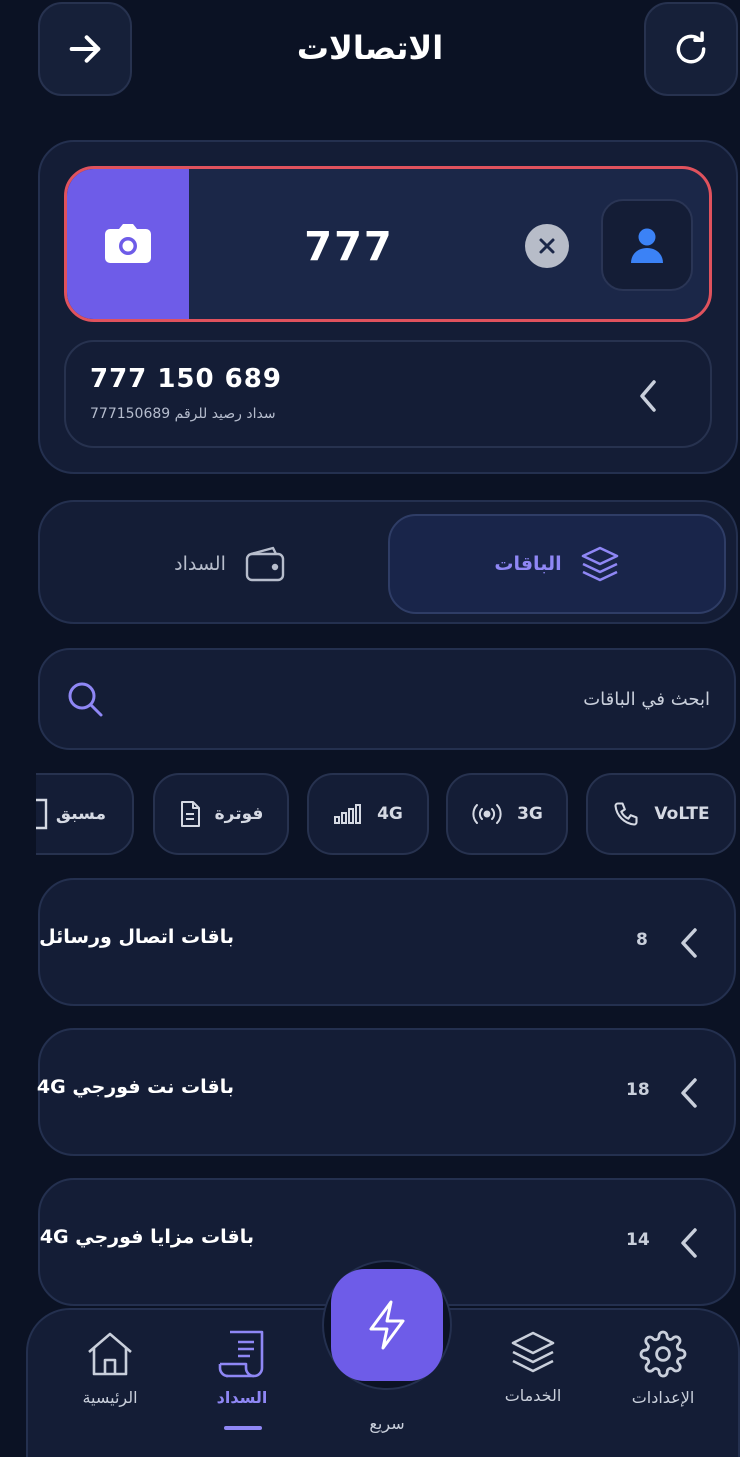 The height and width of the screenshot is (1457, 740). I want to click on number-suggestion: 777 150 689 سداد رصيد للرقم 777150689, so click(388, 394).